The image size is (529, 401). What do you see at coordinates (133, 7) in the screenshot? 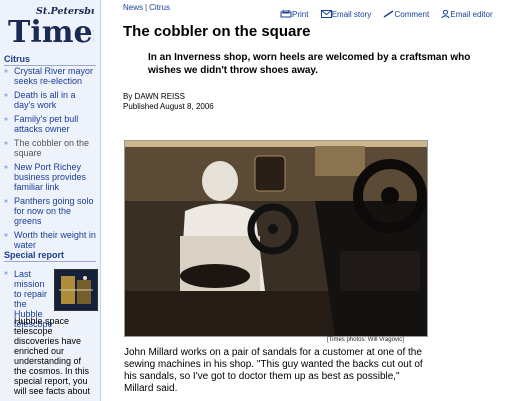
I see `breadcrumb-news: News` at bounding box center [133, 7].